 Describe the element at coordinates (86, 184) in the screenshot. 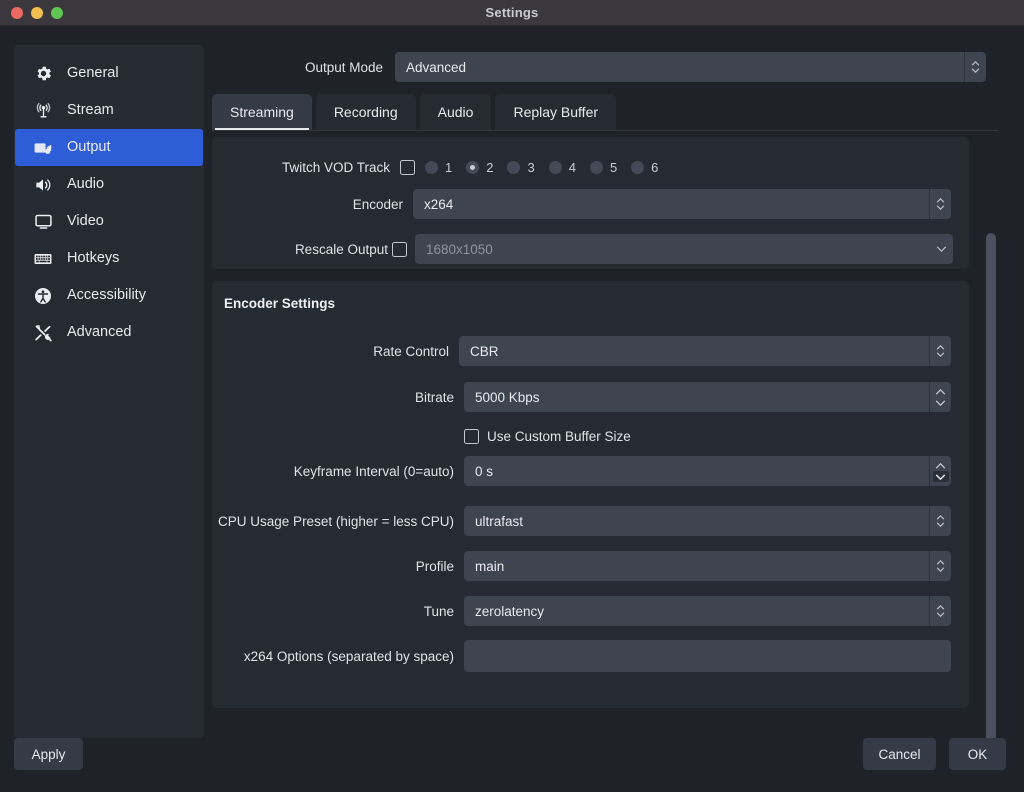

I see `sidebar-item-label: Audio` at that location.